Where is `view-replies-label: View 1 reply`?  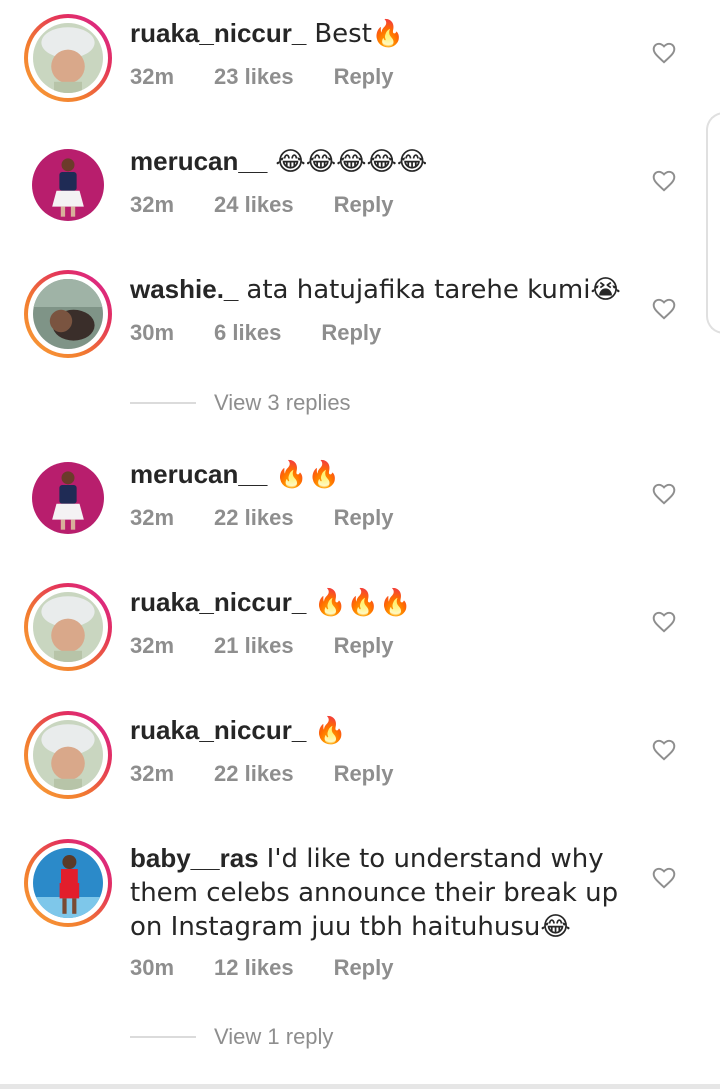
view-replies-label: View 1 reply is located at coordinates (273, 1037).